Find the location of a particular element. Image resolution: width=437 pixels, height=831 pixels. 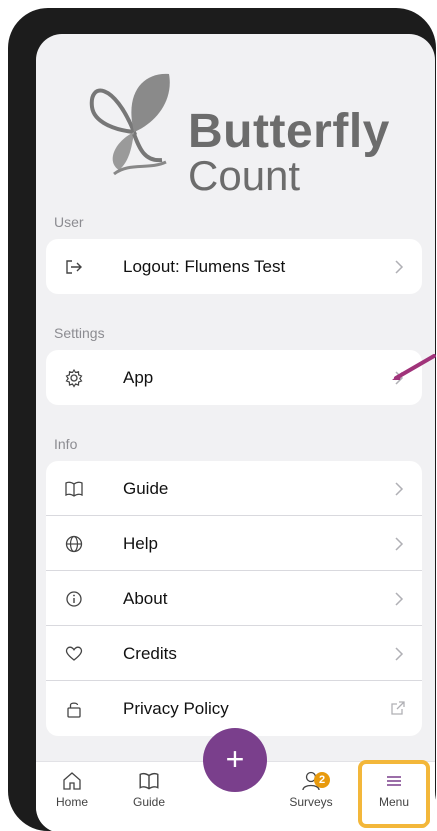

tab-guide: Guide is located at coordinates (149, 789).